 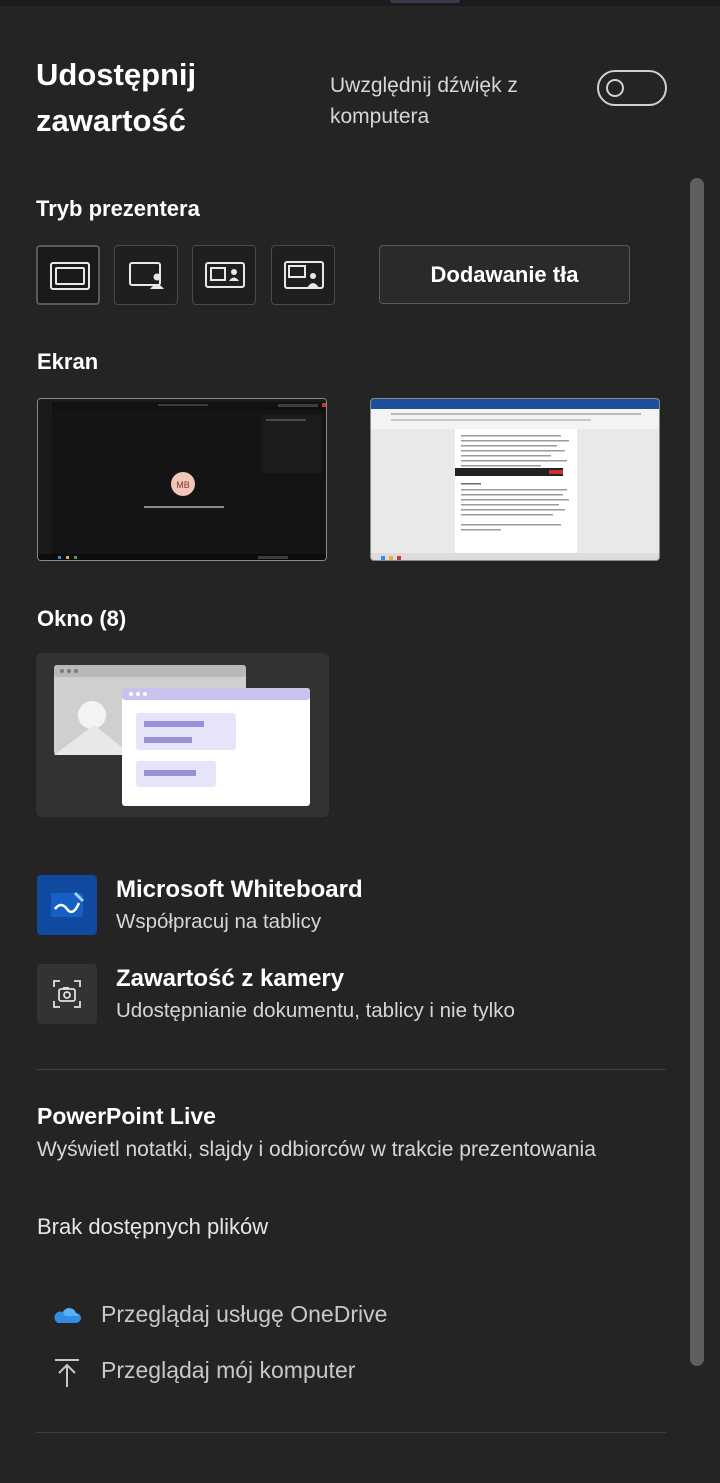 What do you see at coordinates (615, 88) in the screenshot?
I see `toggle-knob` at bounding box center [615, 88].